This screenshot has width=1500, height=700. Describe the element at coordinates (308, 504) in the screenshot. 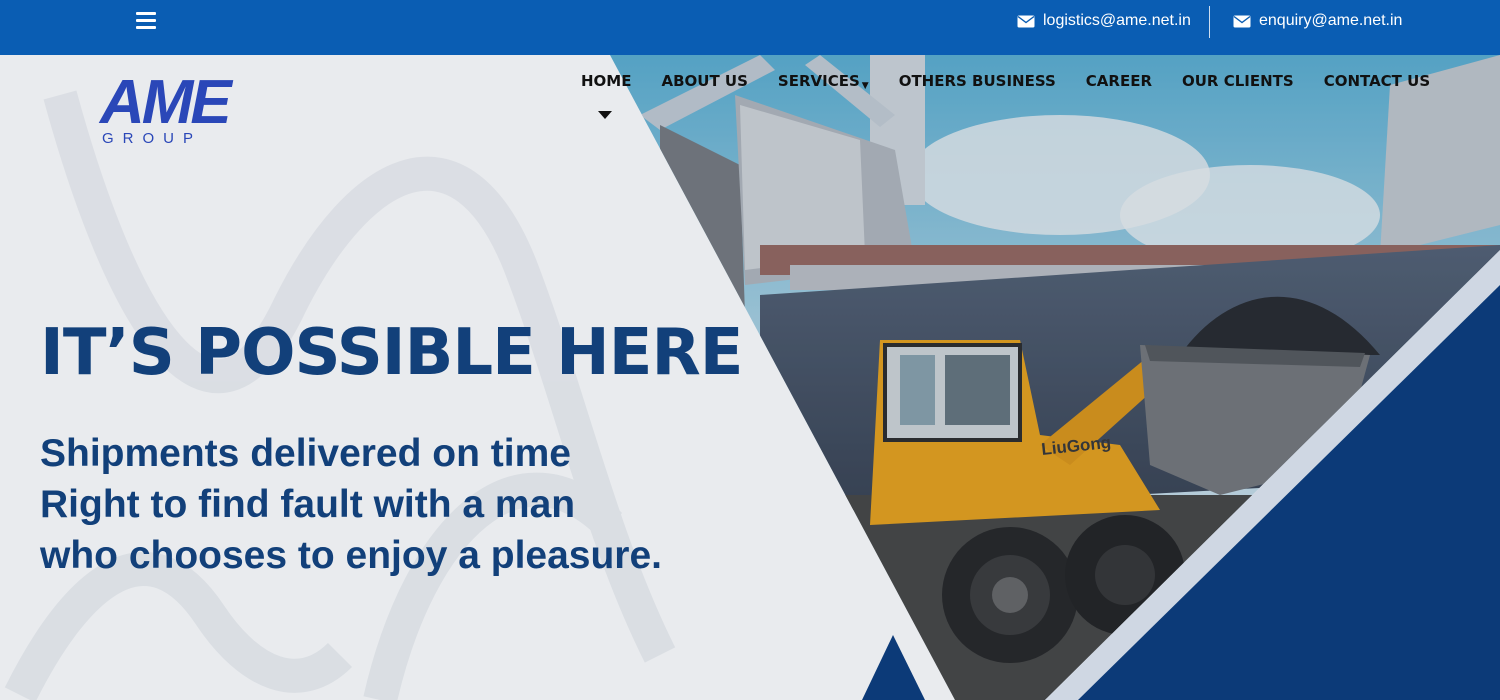

I see `hero-line: Right to find fault with a man` at that location.